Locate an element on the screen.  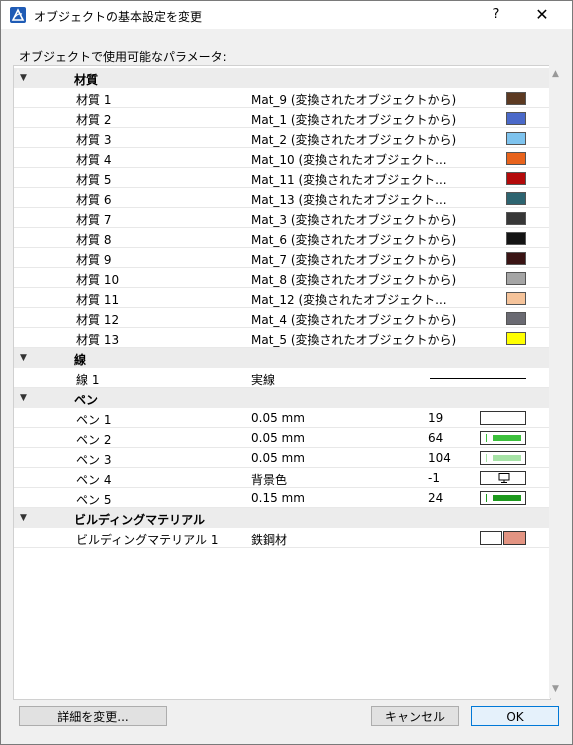
material-row: 材質 2 Mat_1 (変換されたオブジェクトから) is located at coordinates (282, 118).